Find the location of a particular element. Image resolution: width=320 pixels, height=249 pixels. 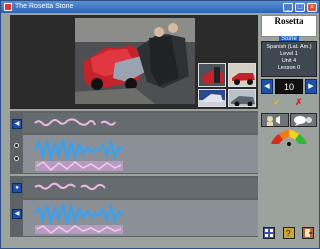

screen-counter: 10 is located at coordinates (289, 86).